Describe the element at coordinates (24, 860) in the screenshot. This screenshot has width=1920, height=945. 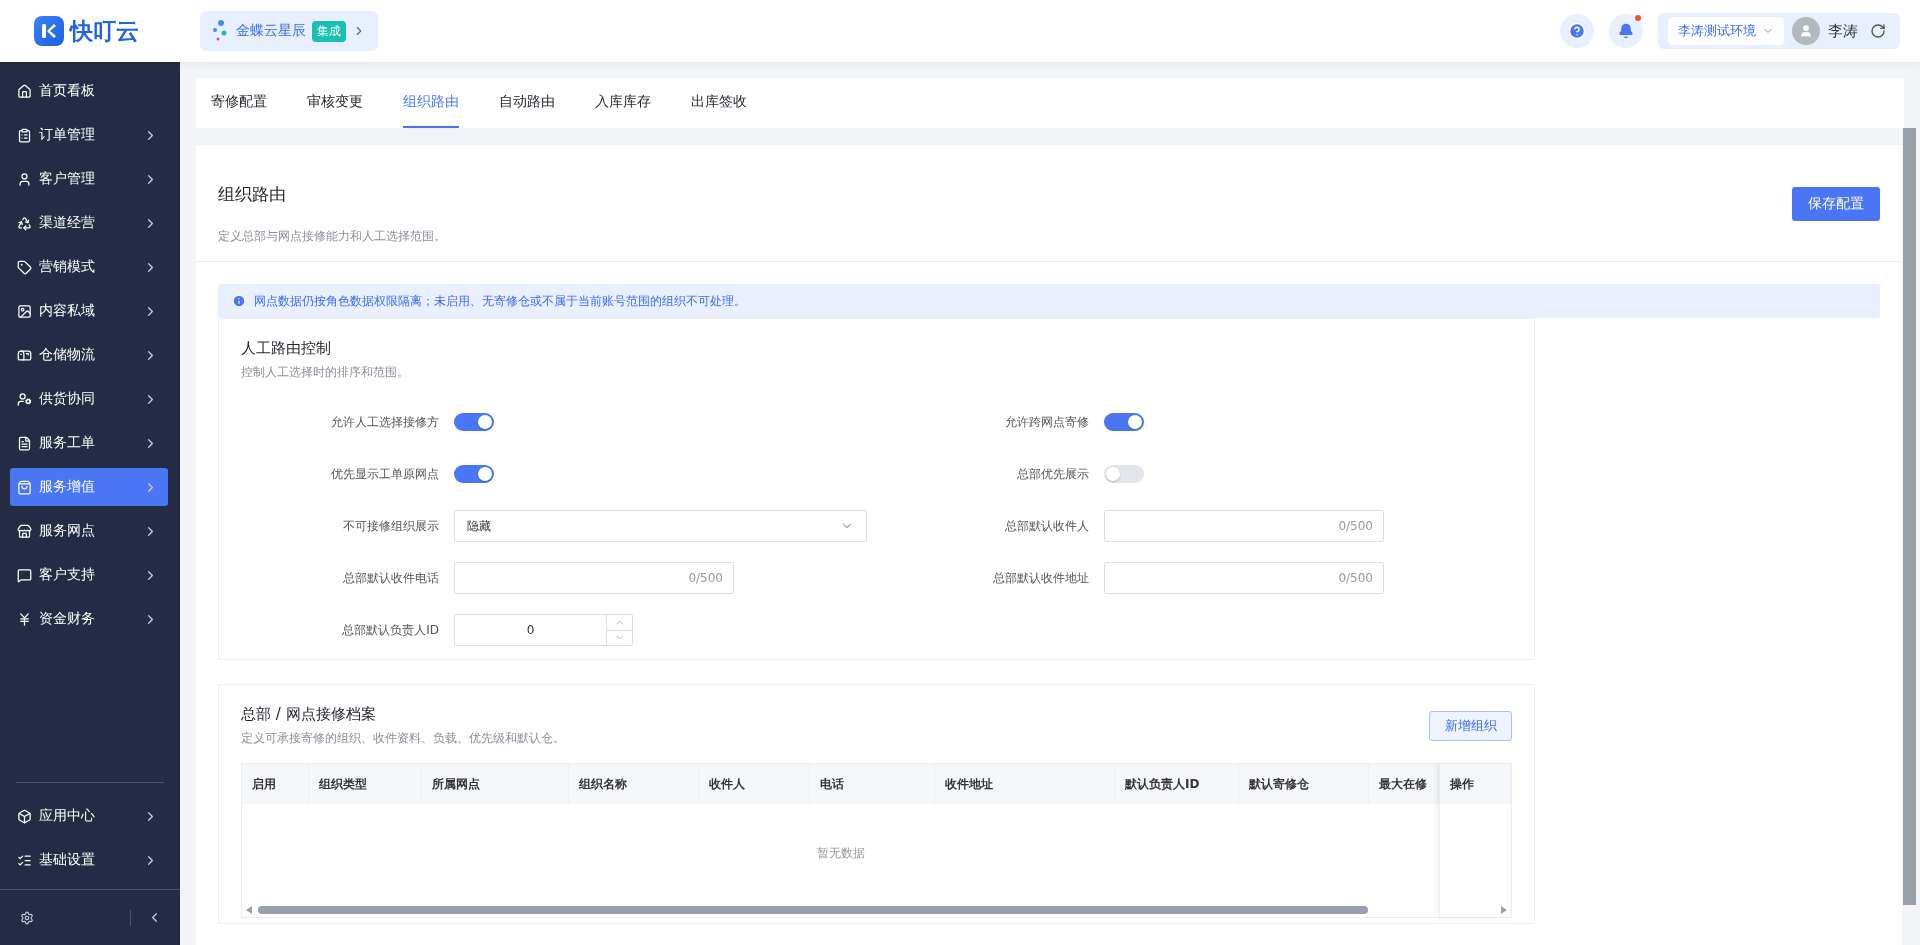
I see `list-icon` at that location.